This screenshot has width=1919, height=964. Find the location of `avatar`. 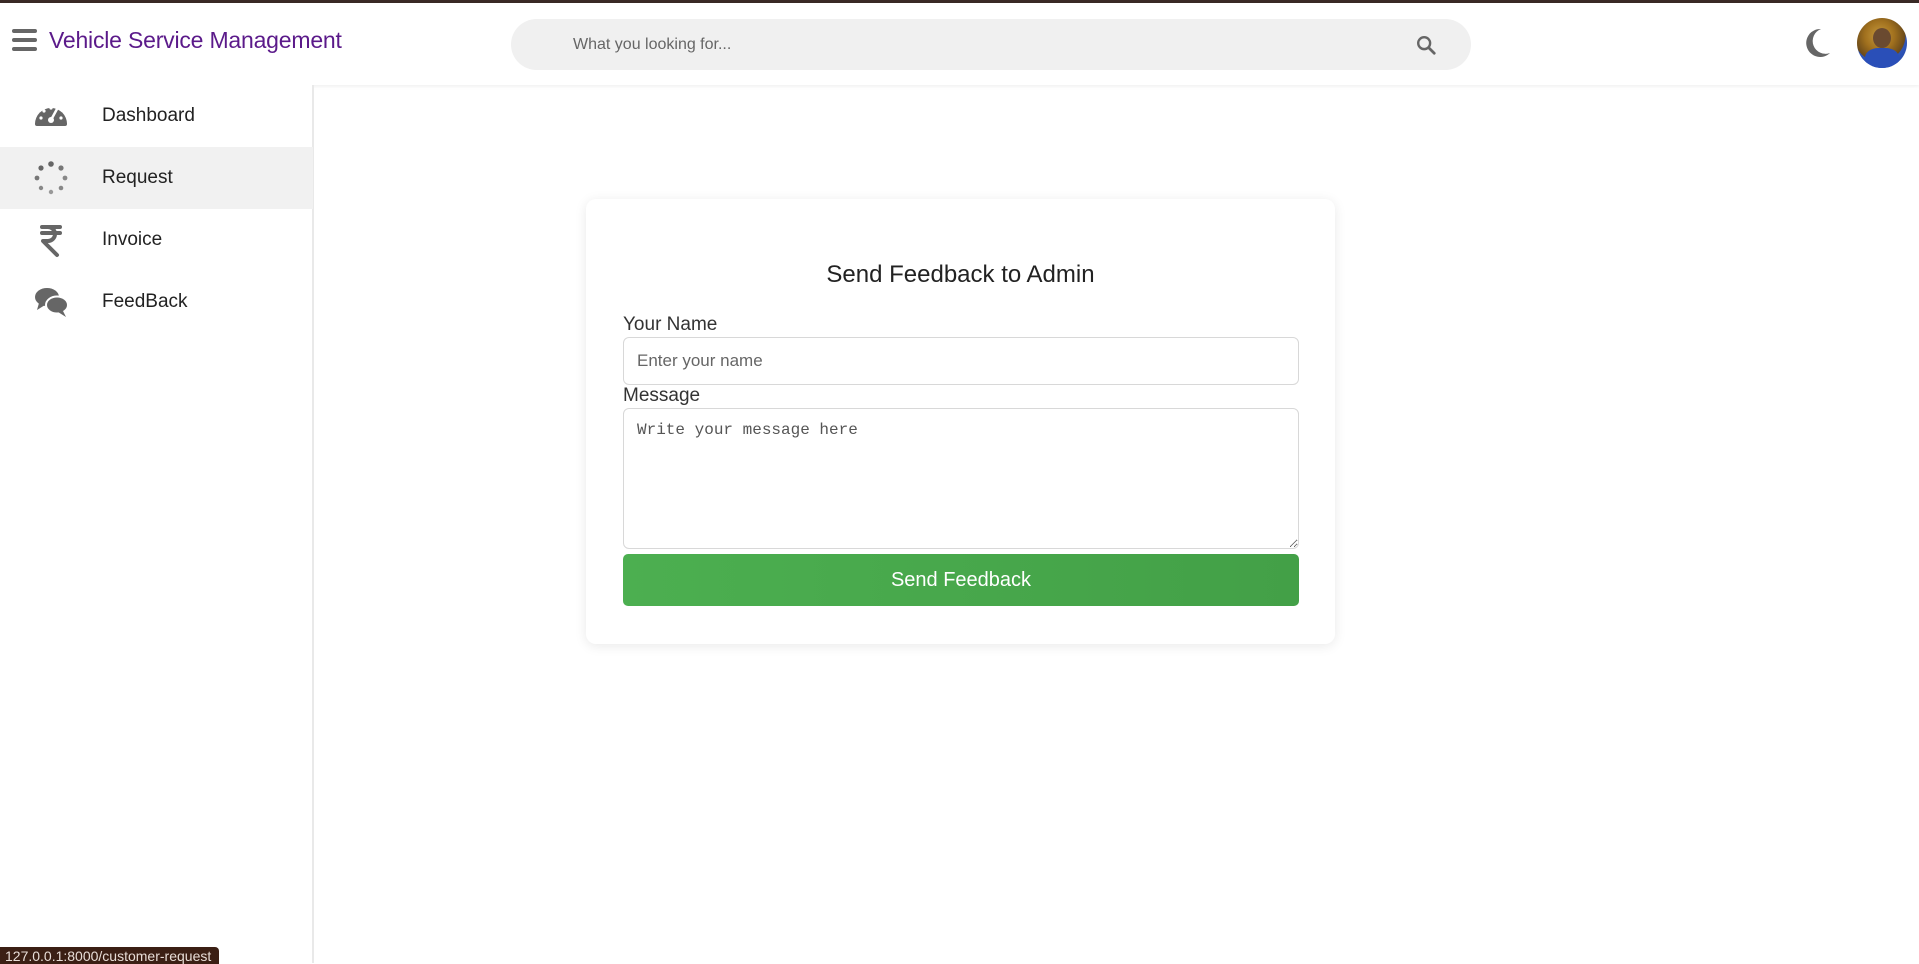

avatar is located at coordinates (1882, 43).